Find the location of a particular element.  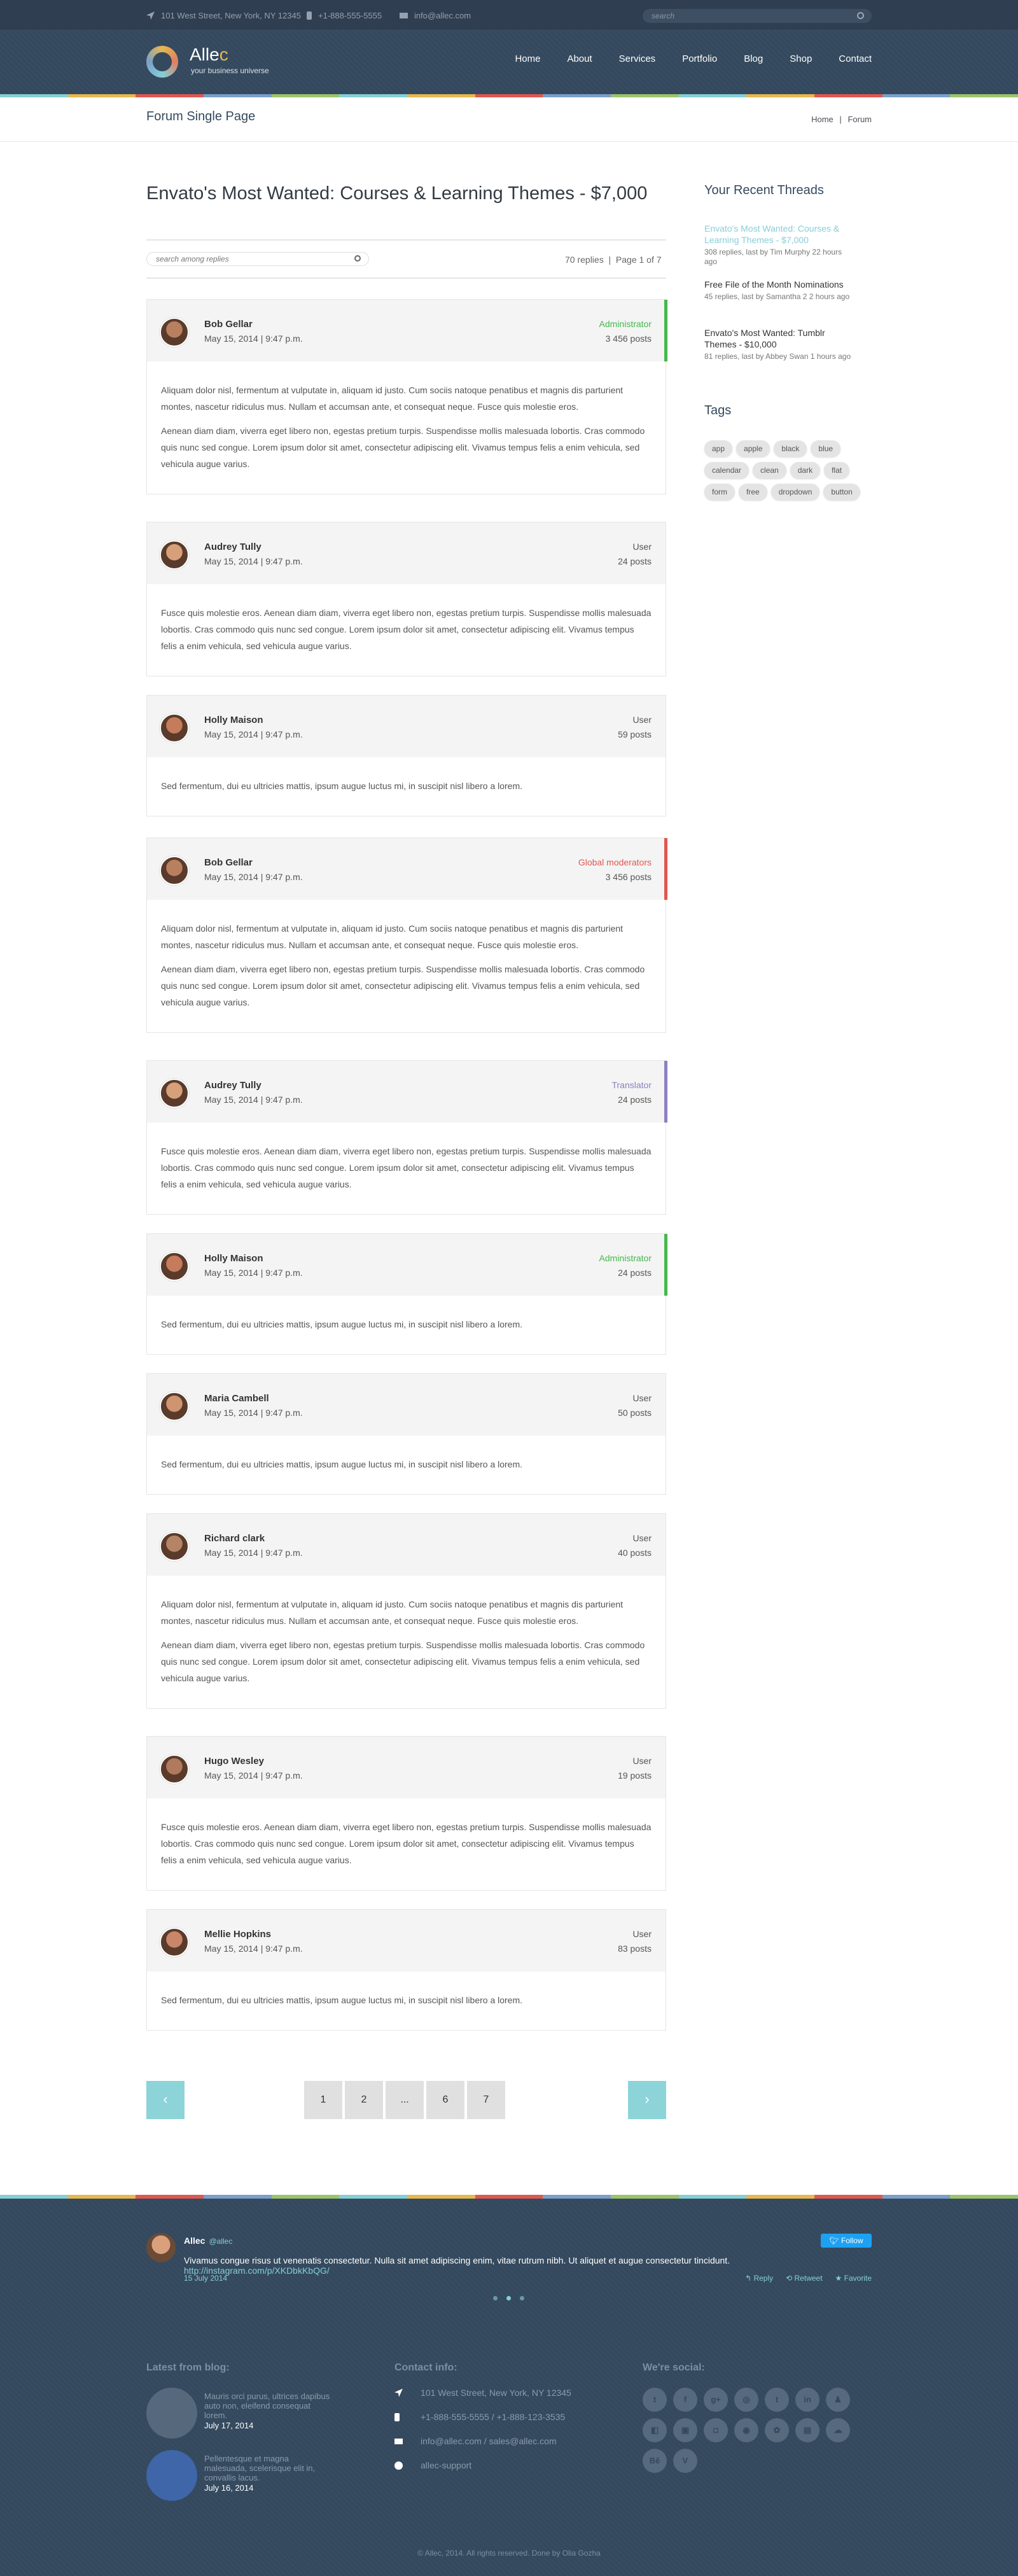

thread-link: Free File of the Month Nominations is located at coordinates (779, 284).